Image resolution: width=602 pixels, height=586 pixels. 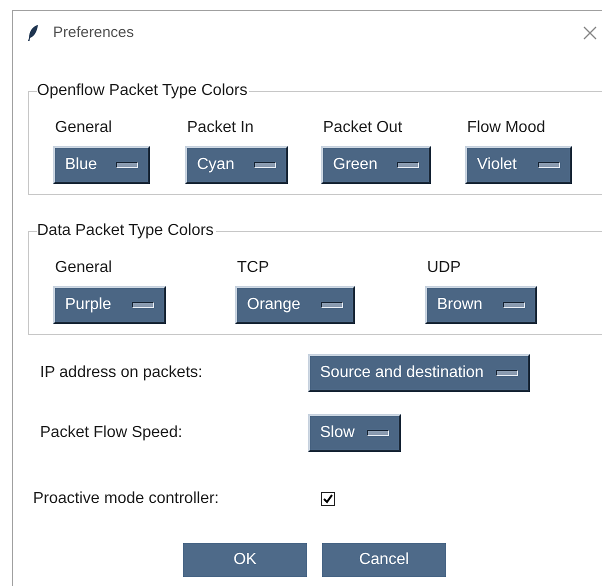 I want to click on option-menu: Violet, so click(x=518, y=165).